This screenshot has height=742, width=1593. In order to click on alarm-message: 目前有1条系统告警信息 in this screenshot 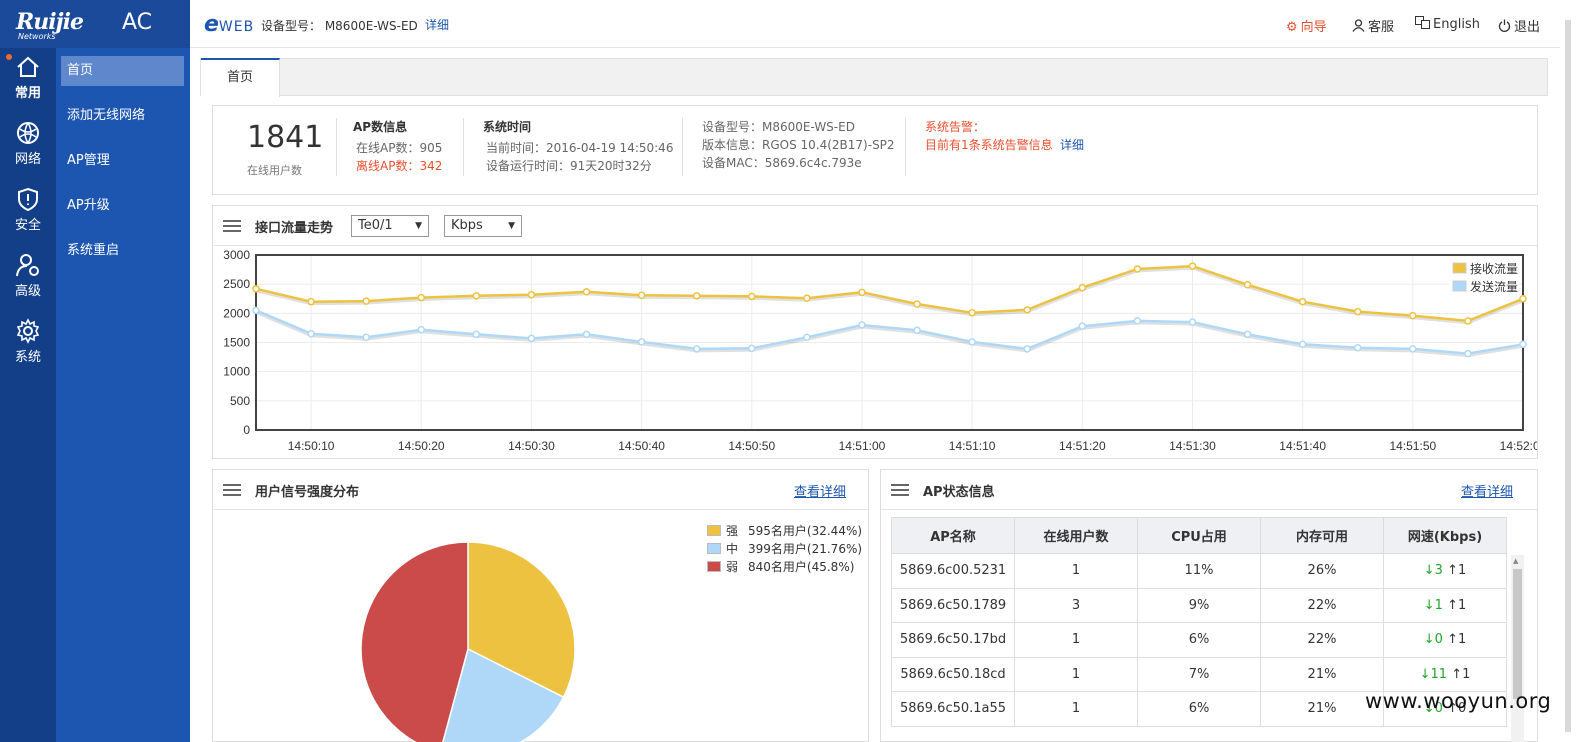, I will do `click(989, 145)`.